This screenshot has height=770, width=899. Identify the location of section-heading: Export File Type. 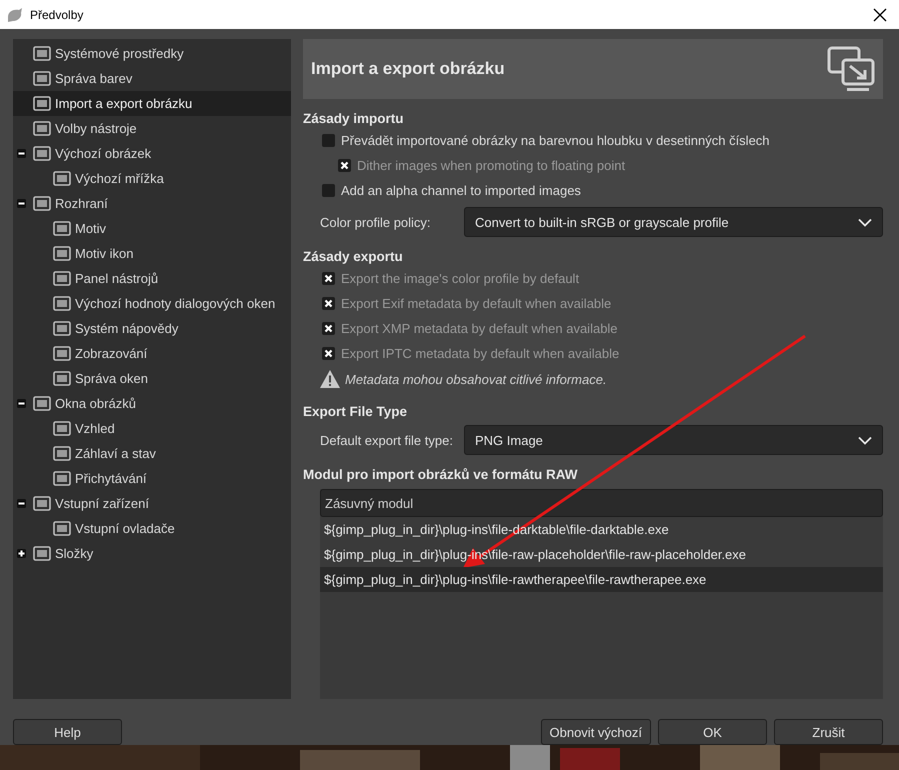
(355, 411).